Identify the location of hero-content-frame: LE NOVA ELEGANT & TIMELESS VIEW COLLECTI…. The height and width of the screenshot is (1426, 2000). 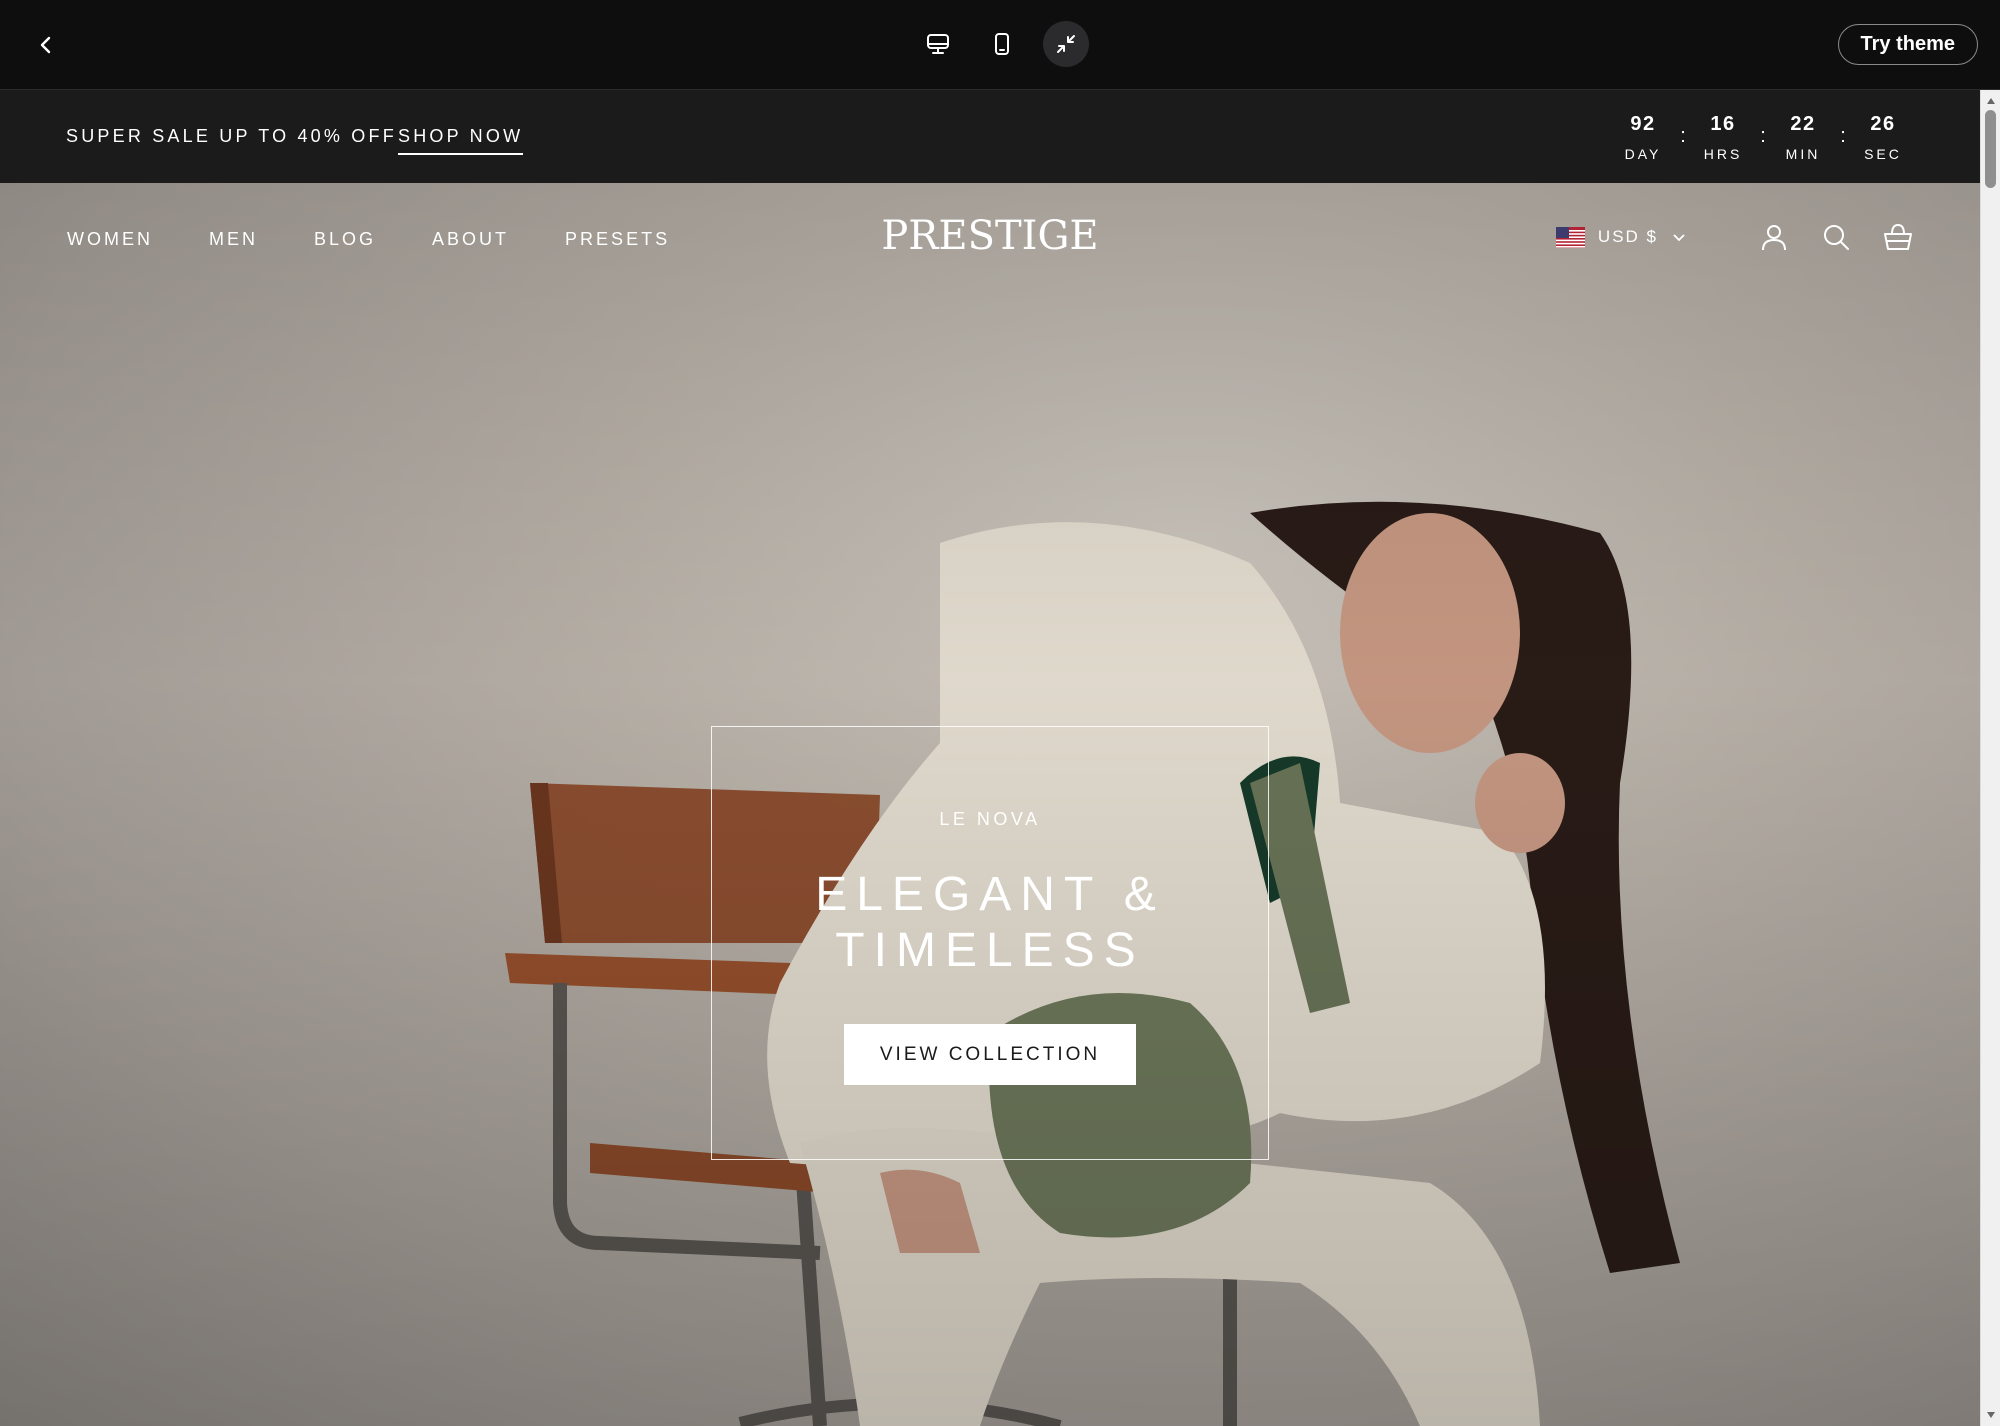
(990, 943).